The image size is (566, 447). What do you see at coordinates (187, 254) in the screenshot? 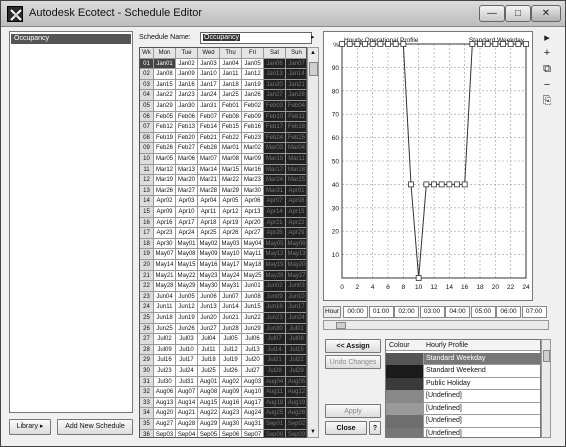
I see `day-cell: May08` at bounding box center [187, 254].